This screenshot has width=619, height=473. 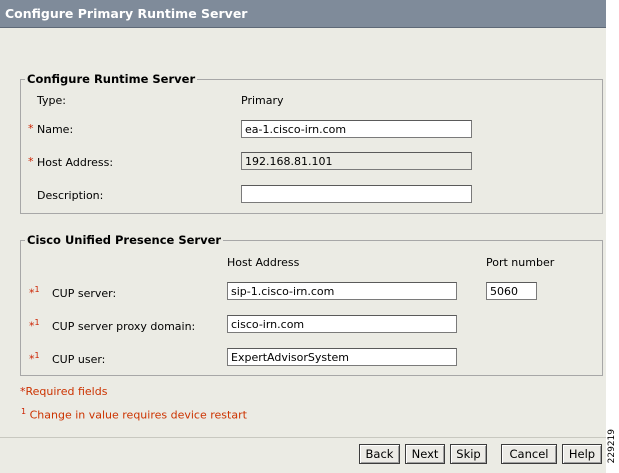 I want to click on cup-proxy-restart-marker: 1, so click(x=37, y=322).